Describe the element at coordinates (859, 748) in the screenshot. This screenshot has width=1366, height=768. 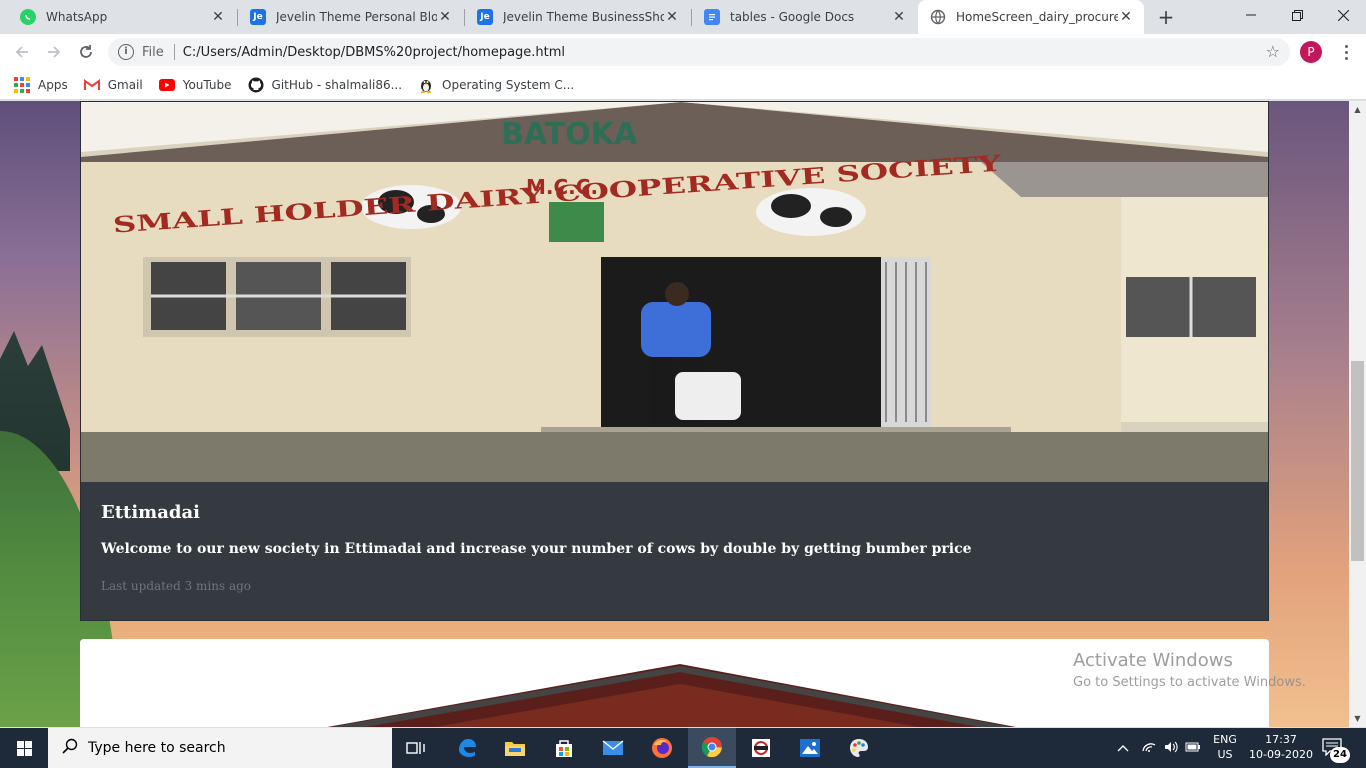
I see `paint-icon` at that location.